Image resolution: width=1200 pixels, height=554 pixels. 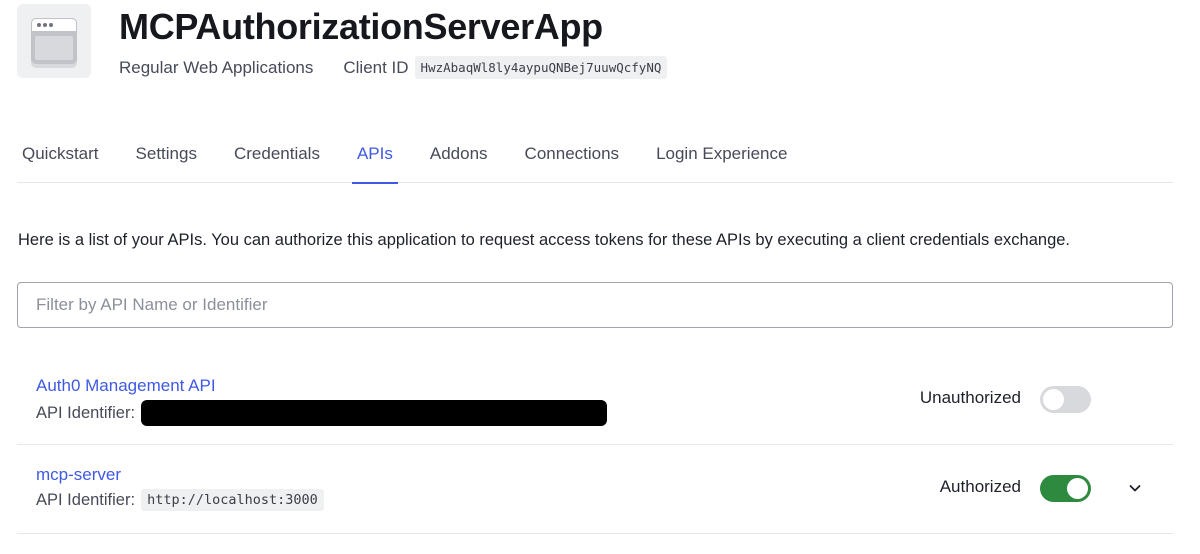 I want to click on redacted-identifier, so click(x=374, y=413).